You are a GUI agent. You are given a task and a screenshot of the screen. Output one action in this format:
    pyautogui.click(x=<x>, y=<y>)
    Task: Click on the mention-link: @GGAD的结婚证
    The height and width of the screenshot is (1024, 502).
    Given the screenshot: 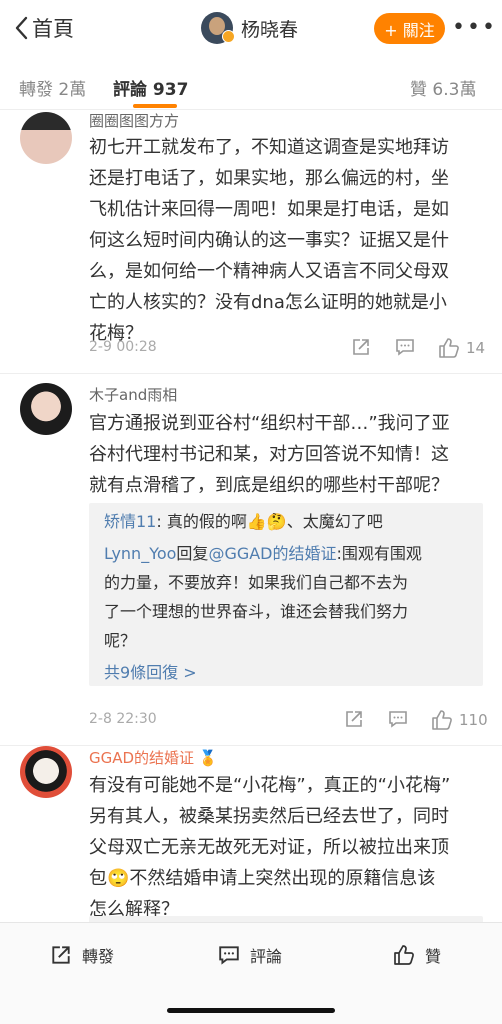 What is the action you would take?
    pyautogui.click(x=272, y=553)
    